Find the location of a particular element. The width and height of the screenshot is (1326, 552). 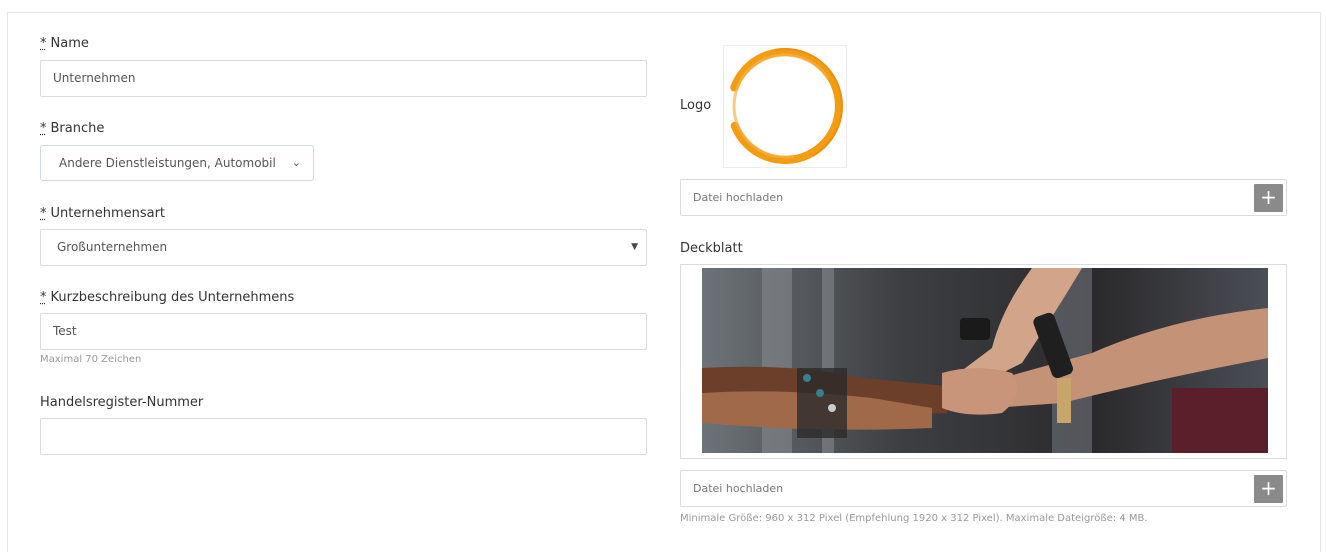

logo-image is located at coordinates (785, 105).